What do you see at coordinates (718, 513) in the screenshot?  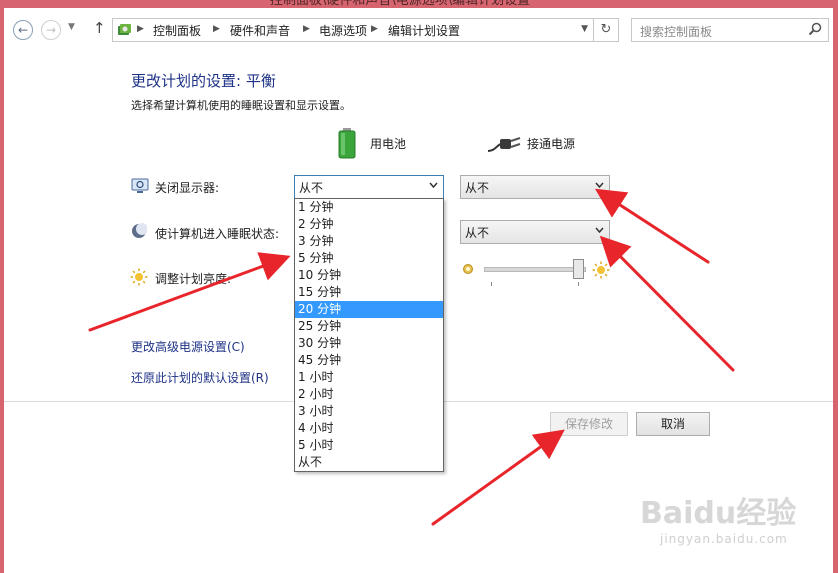 I see `watermark-brand: Baidu经验` at bounding box center [718, 513].